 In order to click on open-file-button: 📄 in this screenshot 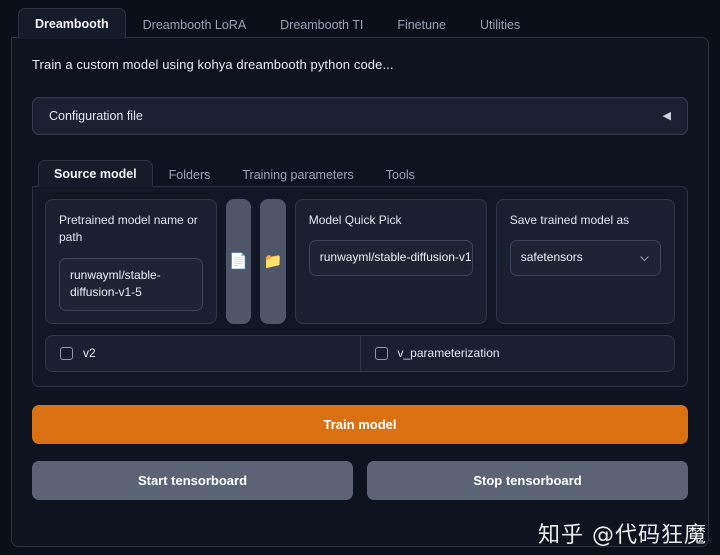, I will do `click(238, 261)`.